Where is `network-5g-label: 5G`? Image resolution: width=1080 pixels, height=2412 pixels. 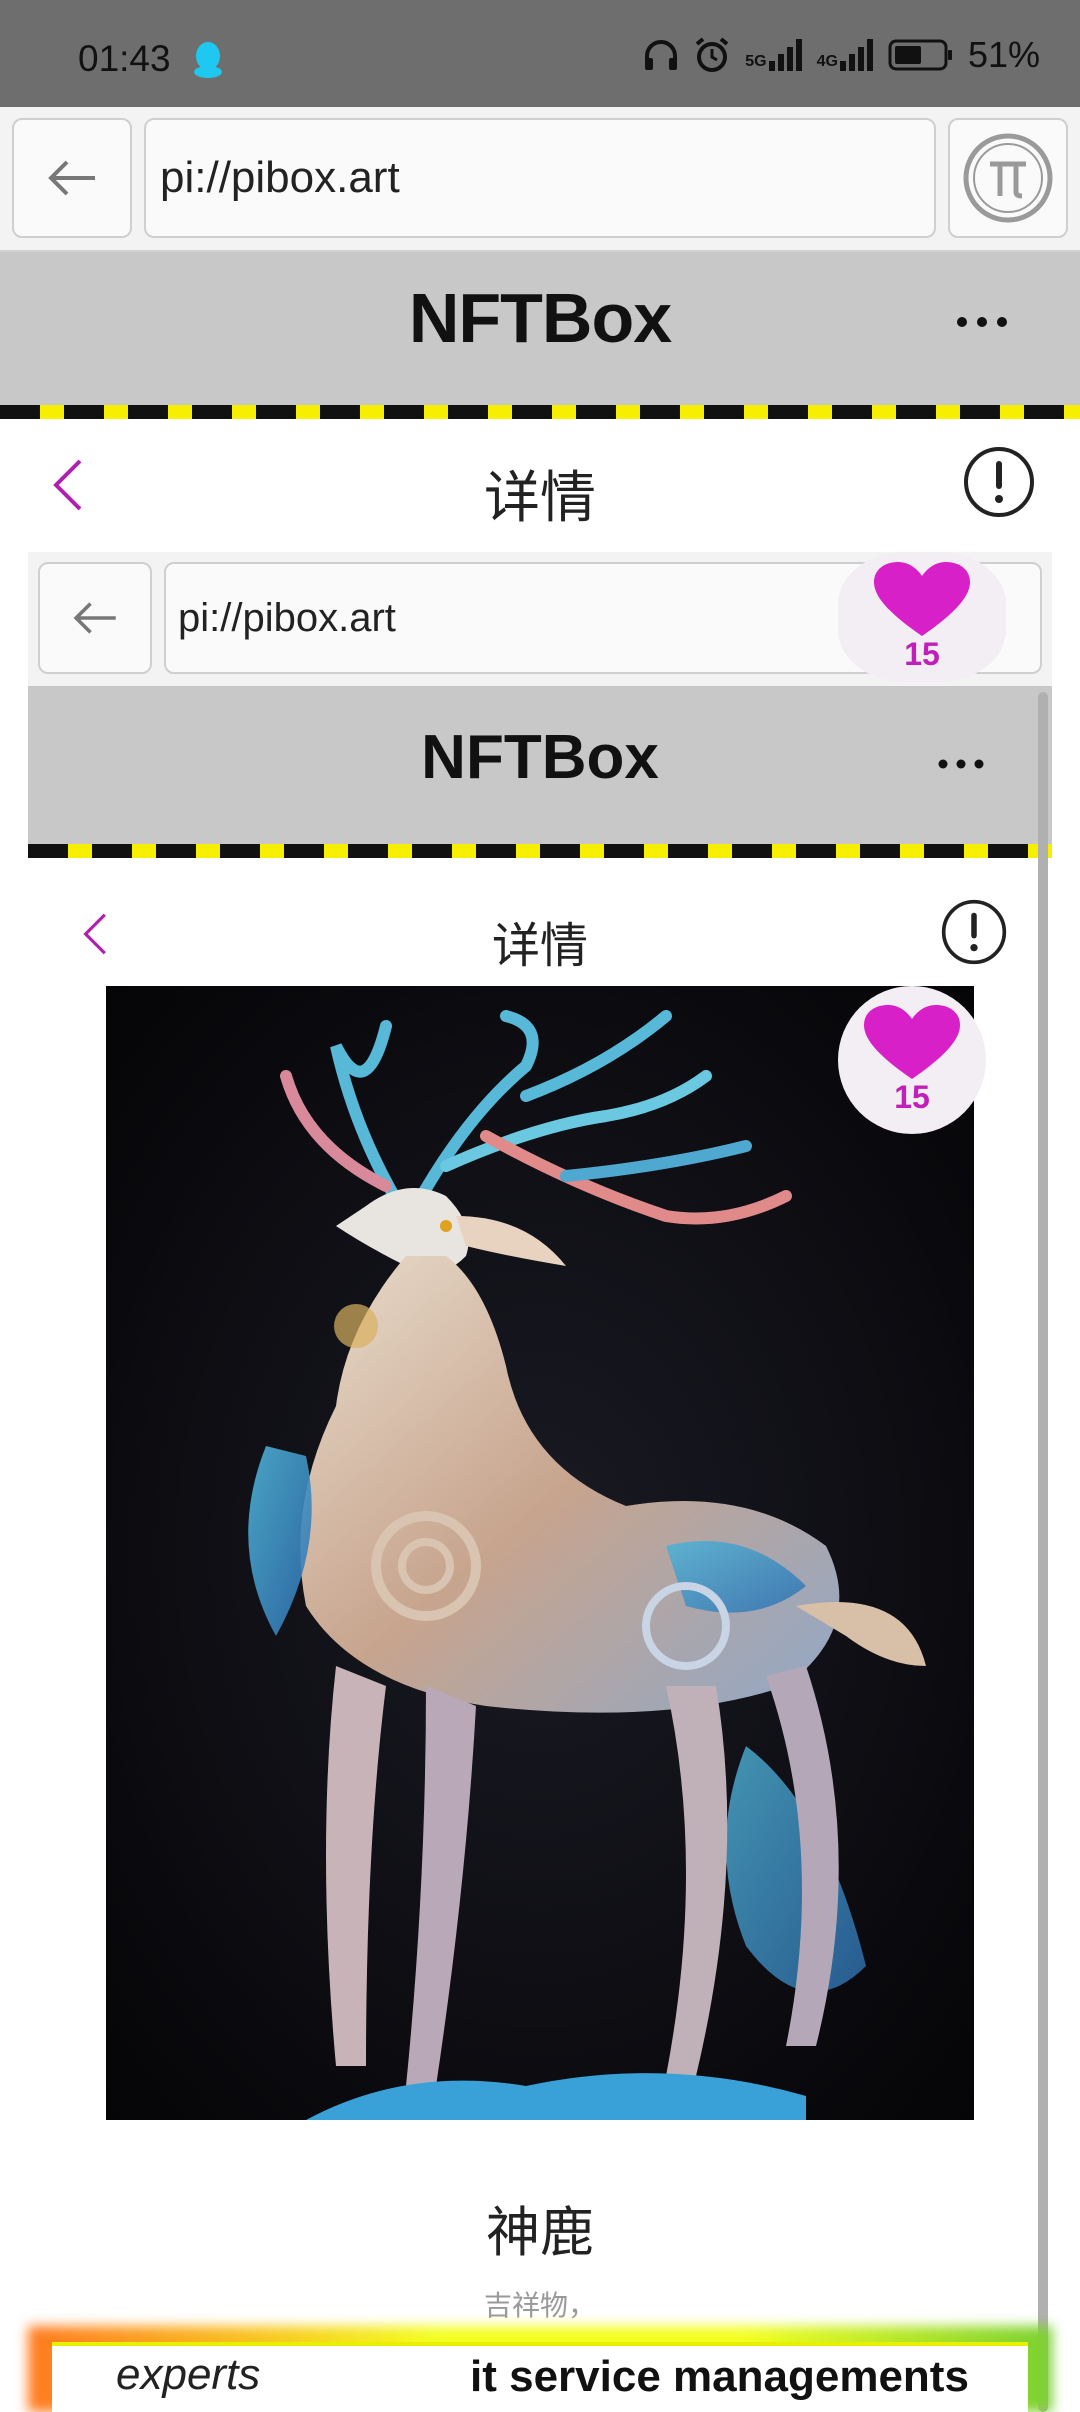
network-5g-label: 5G is located at coordinates (756, 61).